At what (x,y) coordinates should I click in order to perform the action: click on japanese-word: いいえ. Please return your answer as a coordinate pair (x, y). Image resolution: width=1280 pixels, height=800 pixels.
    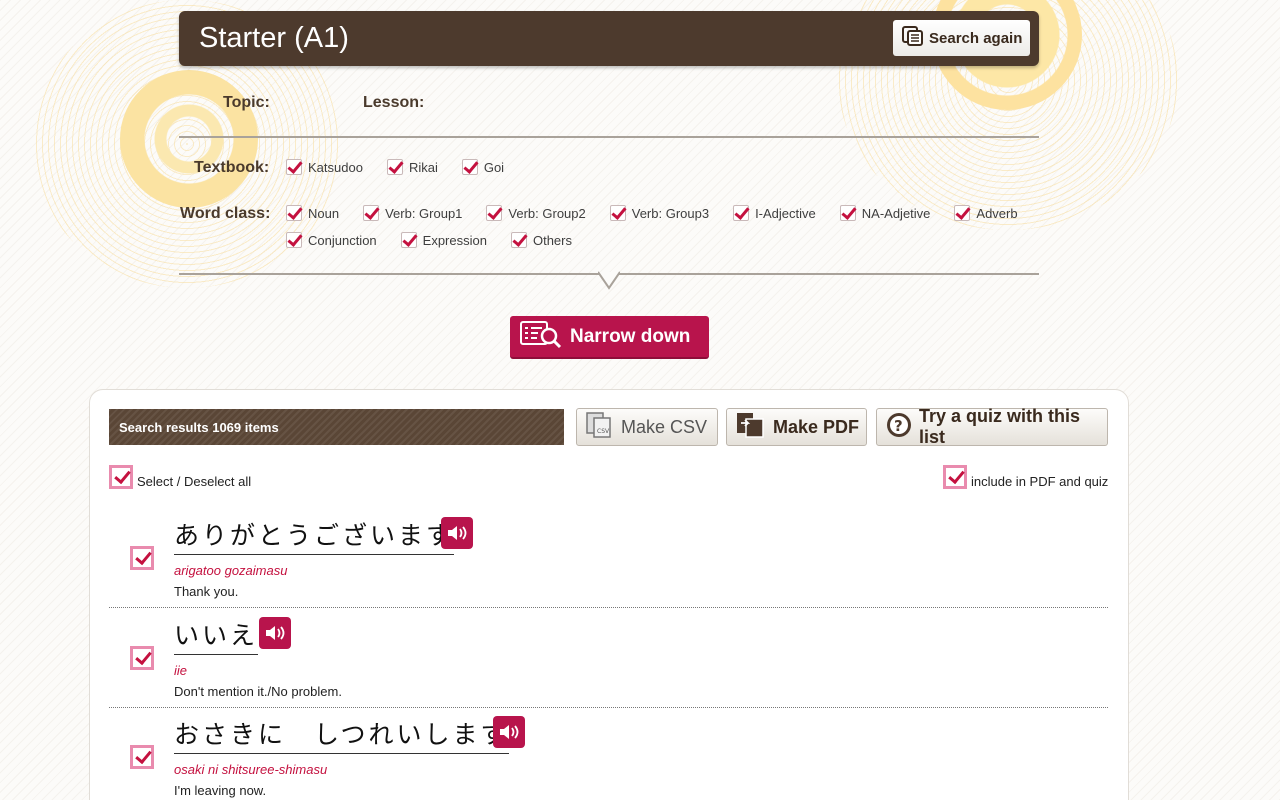
    Looking at the image, I should click on (216, 635).